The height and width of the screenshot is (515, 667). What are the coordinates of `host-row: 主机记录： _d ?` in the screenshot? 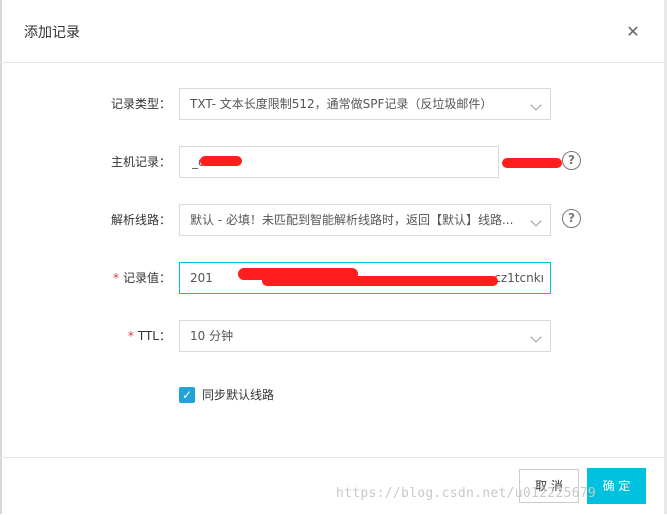 It's located at (332, 162).